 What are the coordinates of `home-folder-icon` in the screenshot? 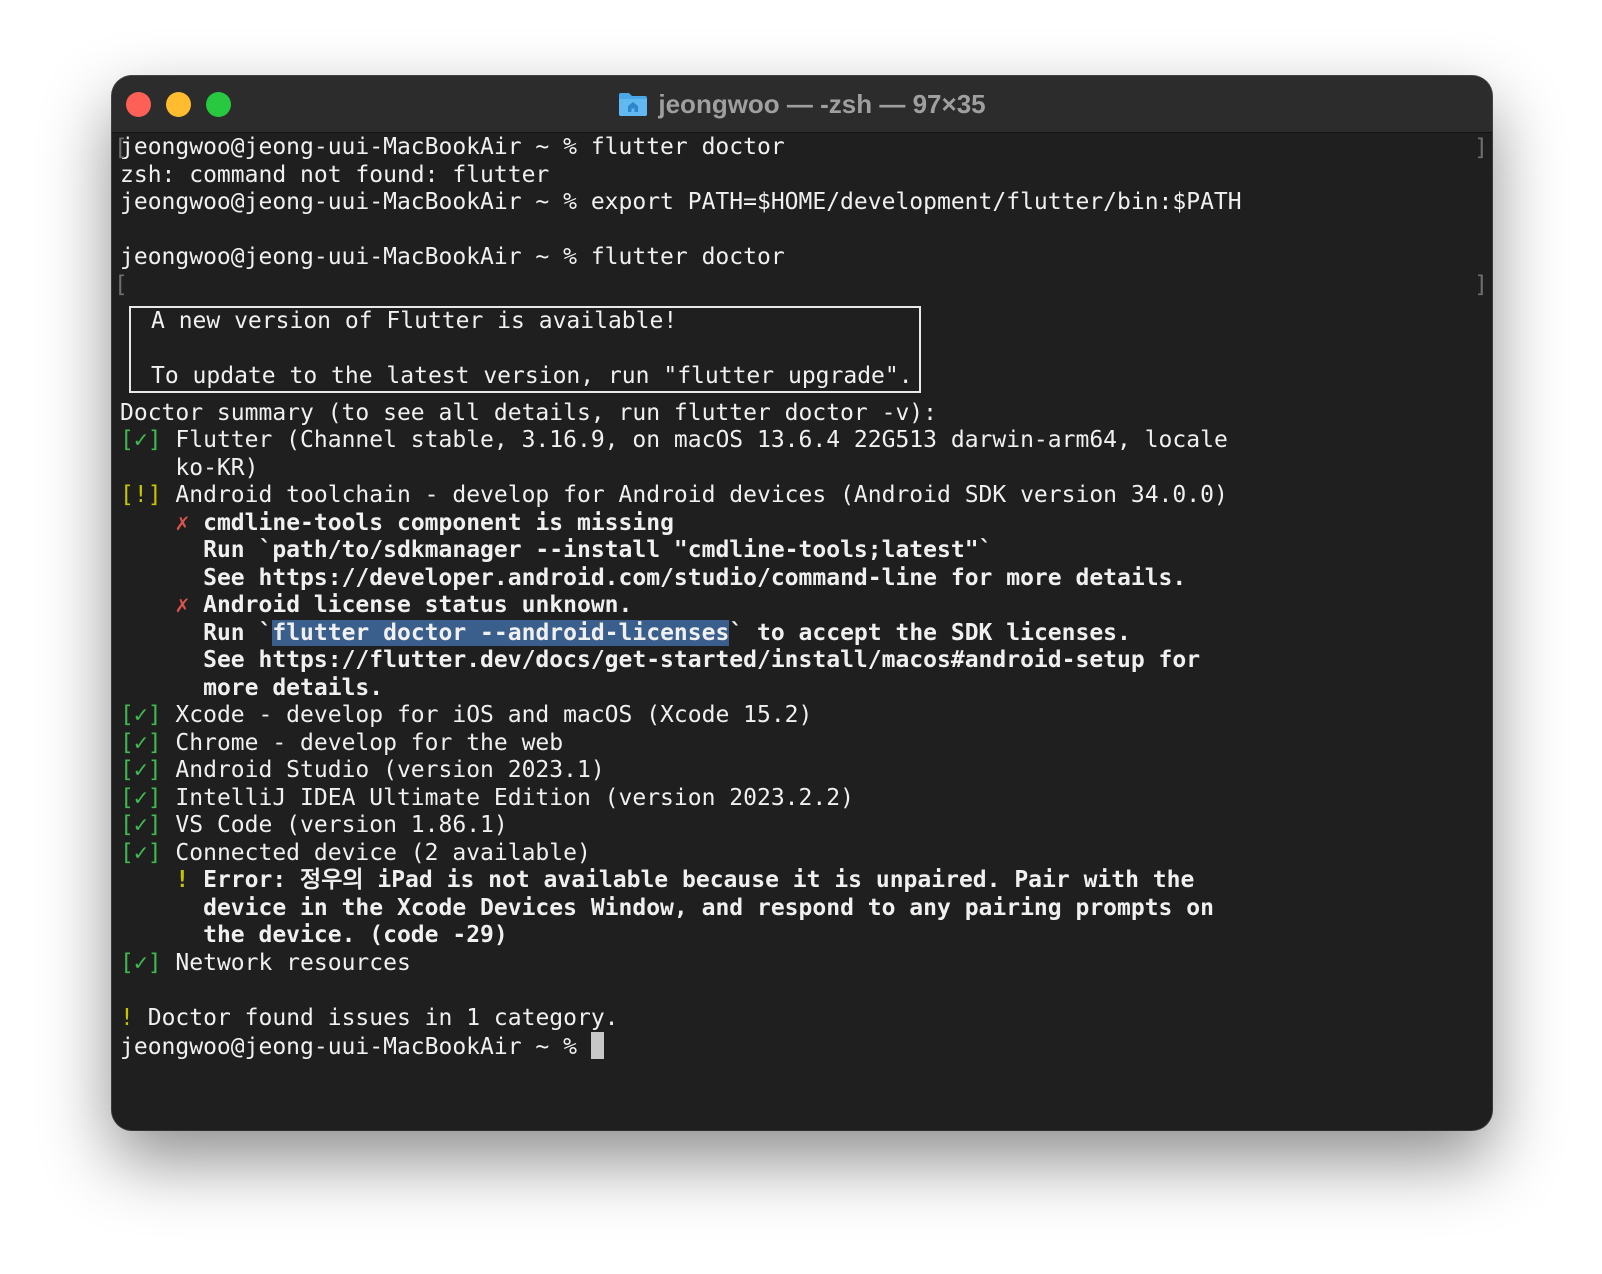 It's located at (633, 107).